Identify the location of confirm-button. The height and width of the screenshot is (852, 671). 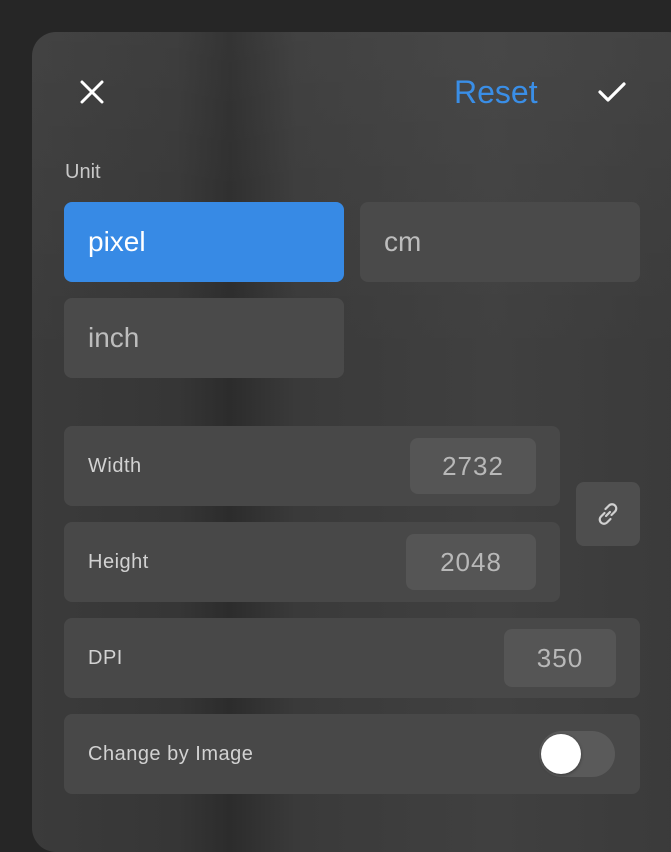
(612, 92).